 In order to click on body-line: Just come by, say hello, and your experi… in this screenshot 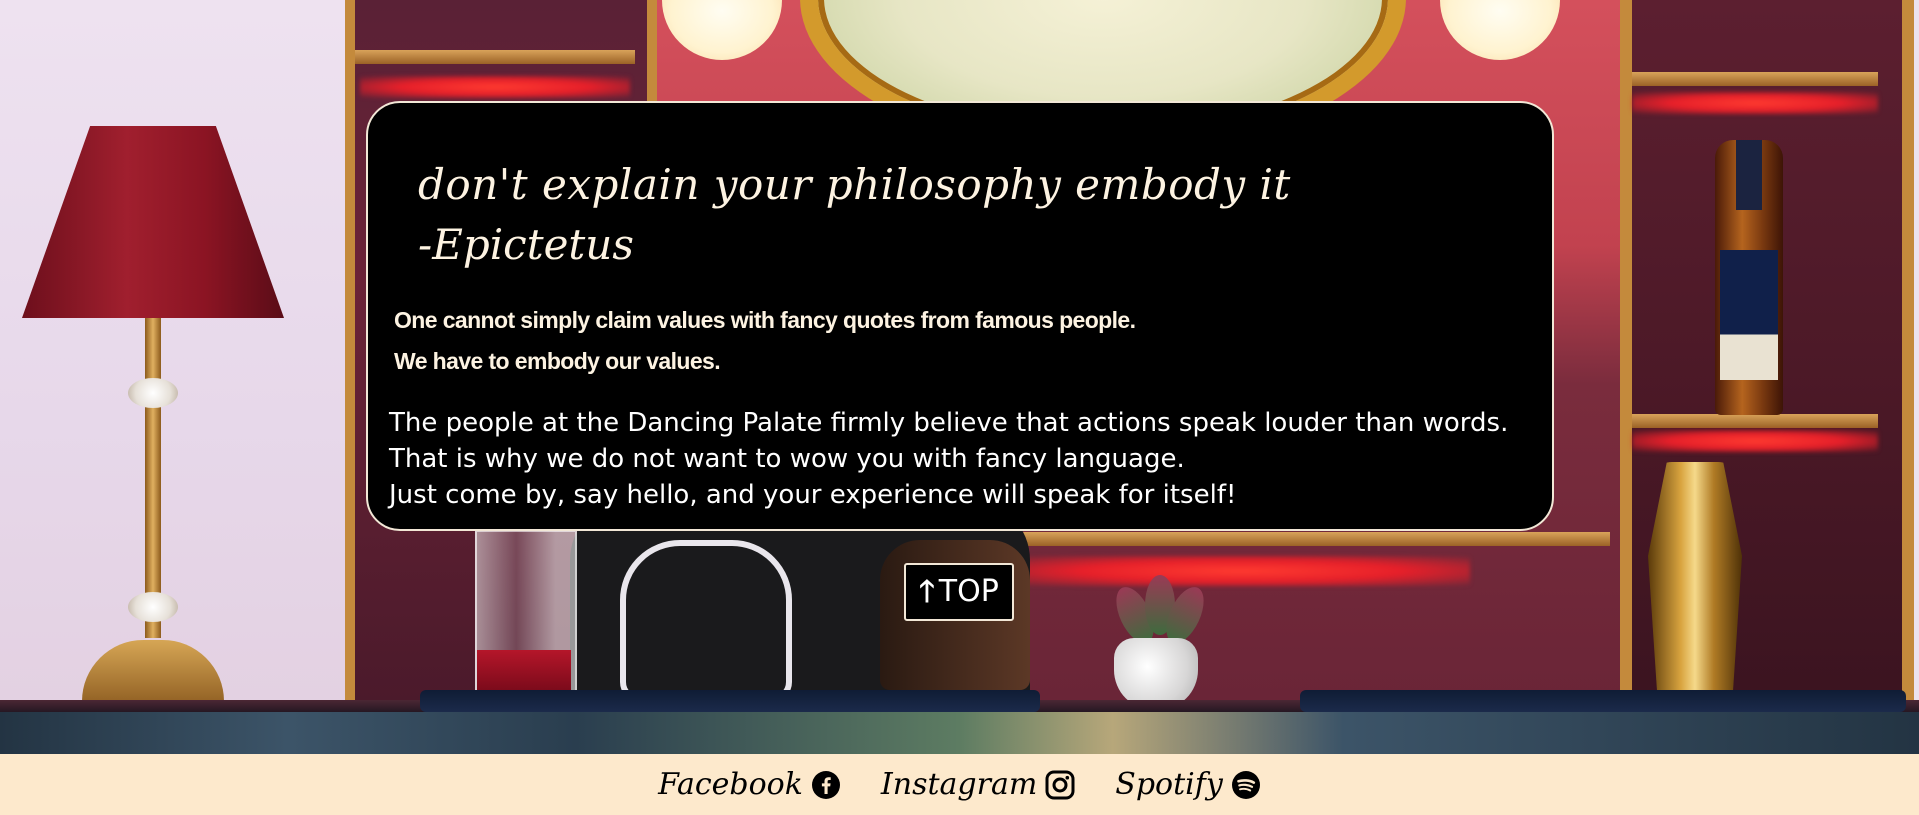, I will do `click(813, 495)`.